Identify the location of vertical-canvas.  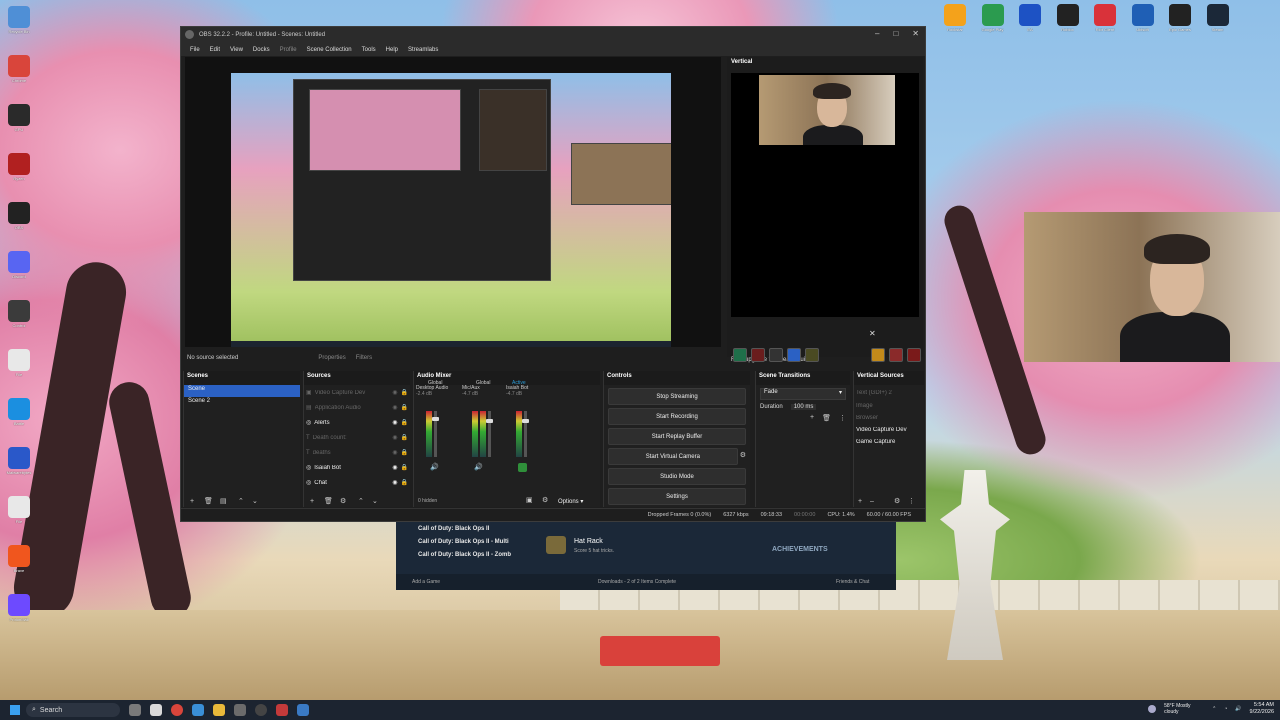
(825, 195).